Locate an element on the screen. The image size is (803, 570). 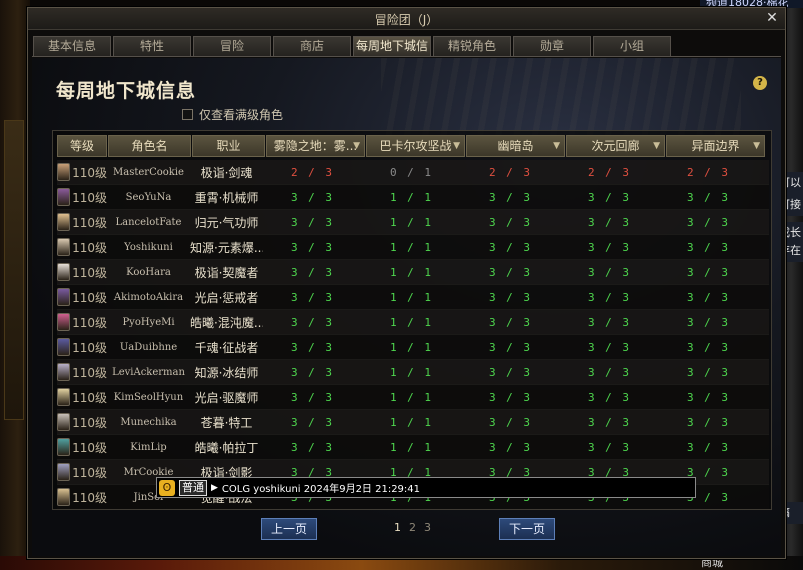
header-dungeon-4: 次元回廊 ▼ is located at coordinates (615, 146).